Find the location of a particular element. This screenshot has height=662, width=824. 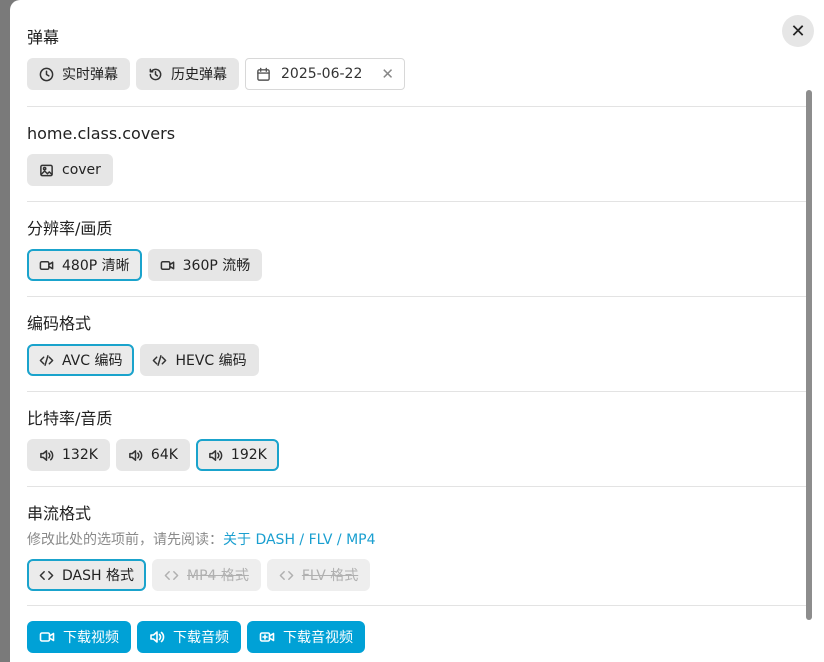

history-icon is located at coordinates (155, 74).